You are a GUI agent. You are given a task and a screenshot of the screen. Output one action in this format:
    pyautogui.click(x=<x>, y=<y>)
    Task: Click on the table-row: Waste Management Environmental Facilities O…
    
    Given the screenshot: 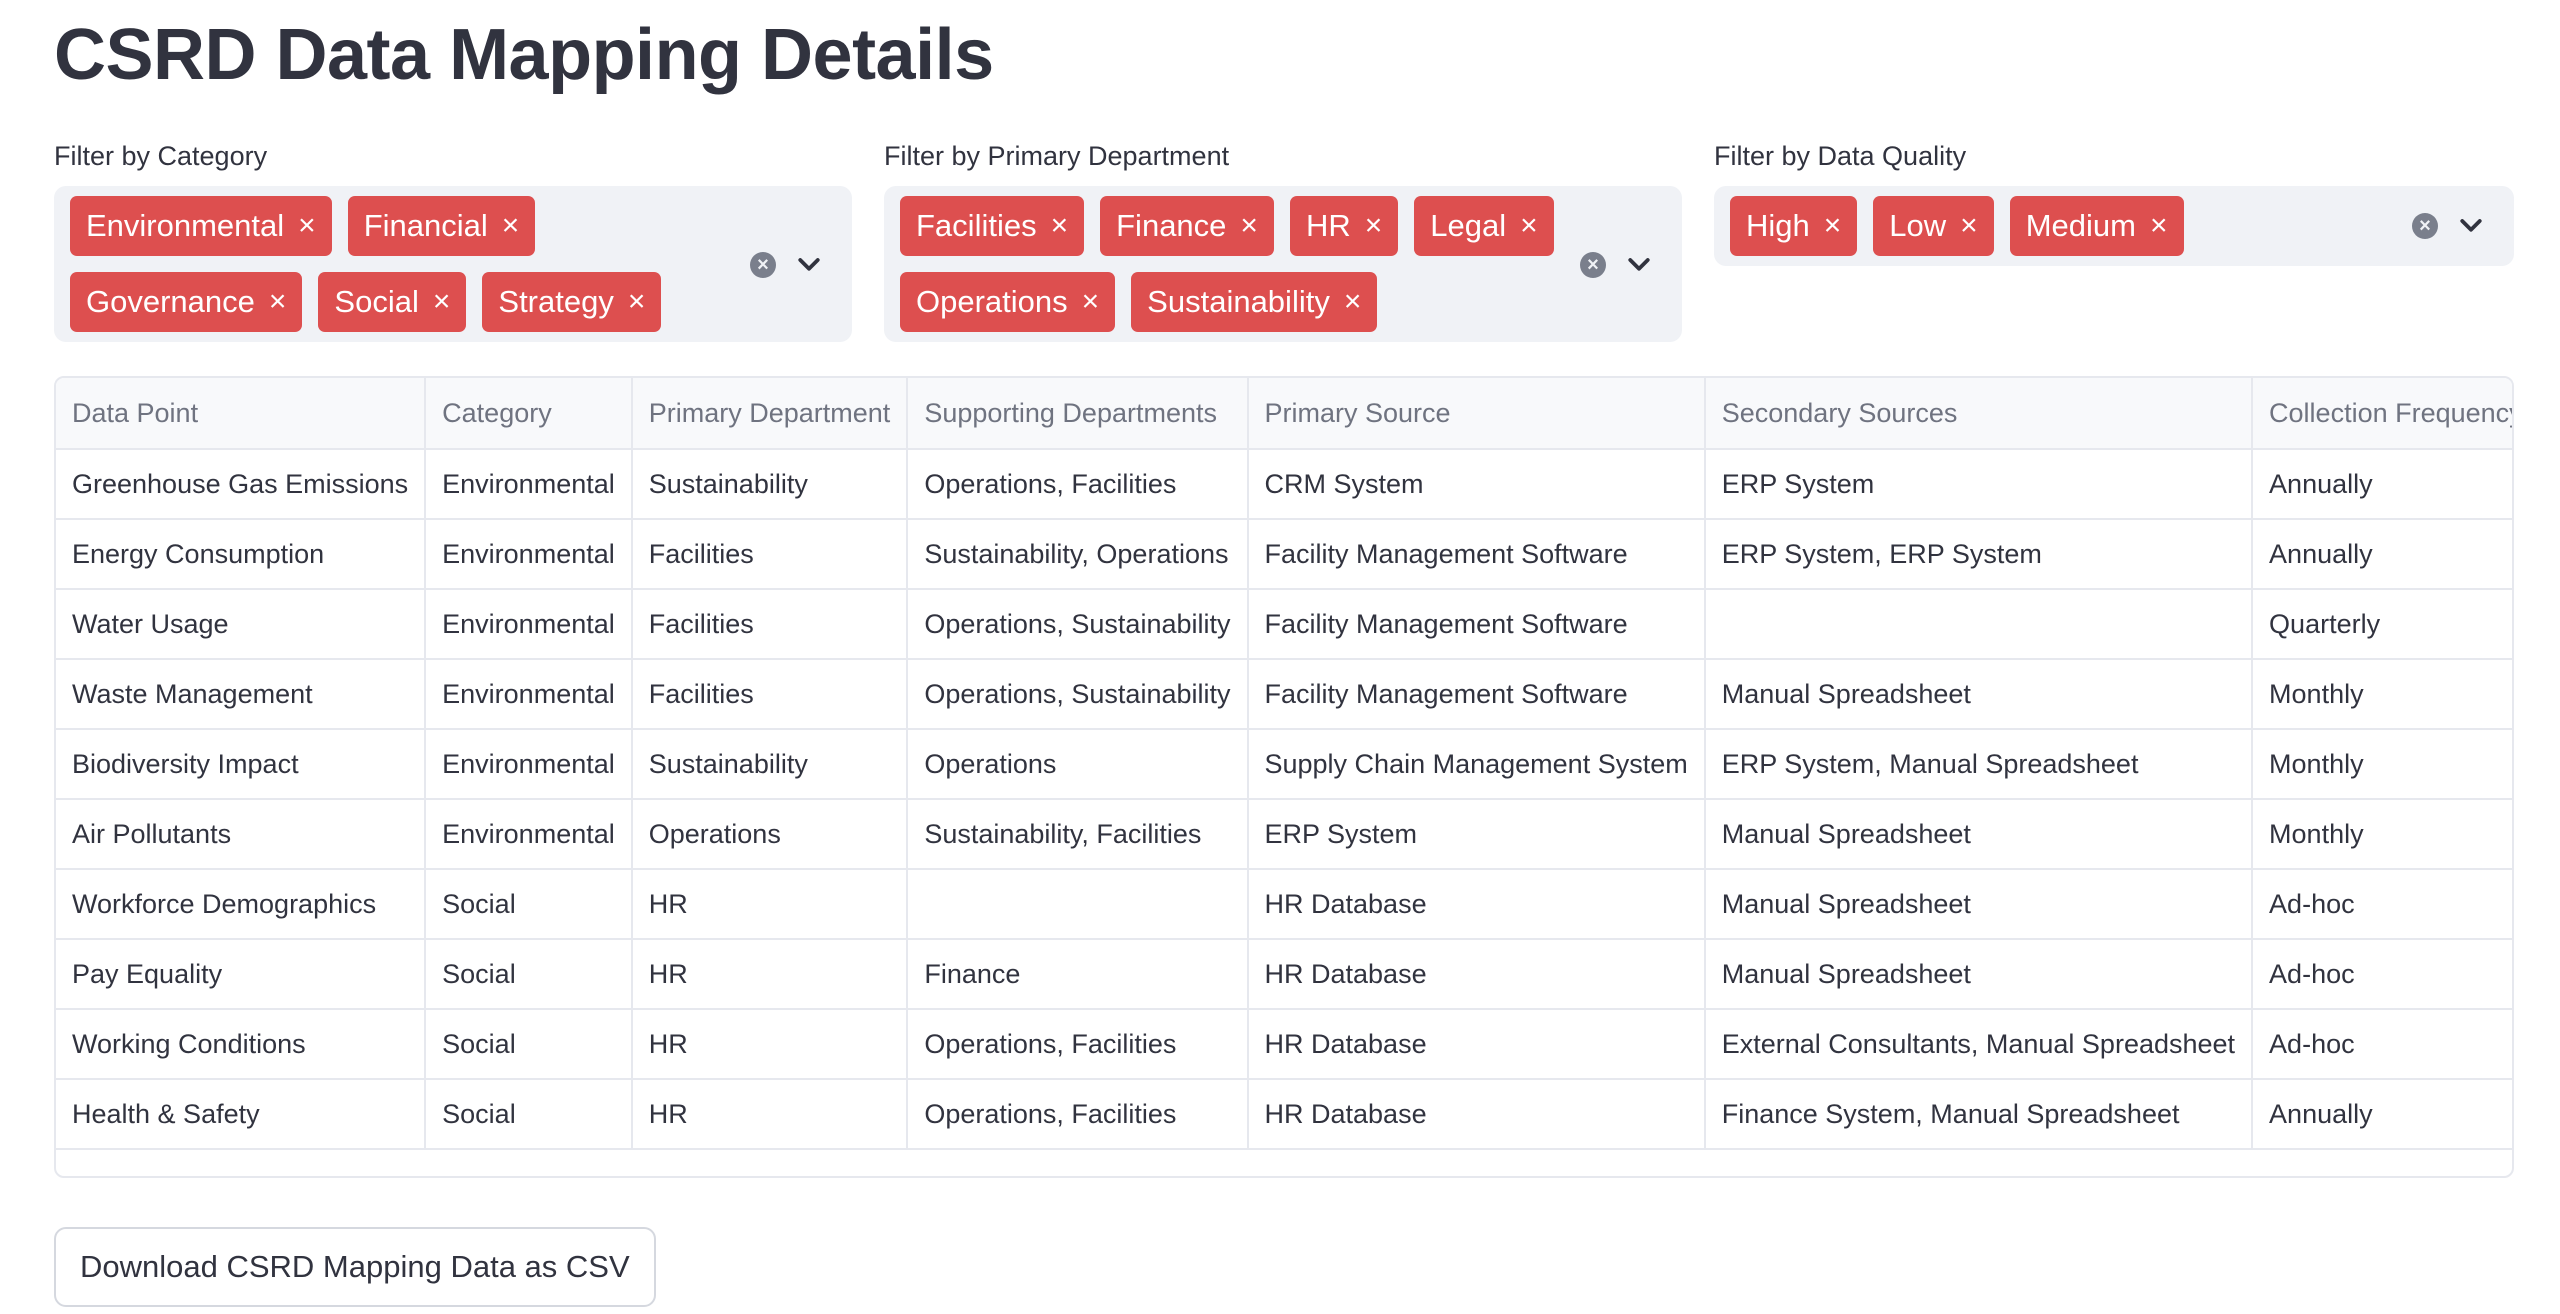 What is the action you would take?
    pyautogui.click(x=1284, y=694)
    